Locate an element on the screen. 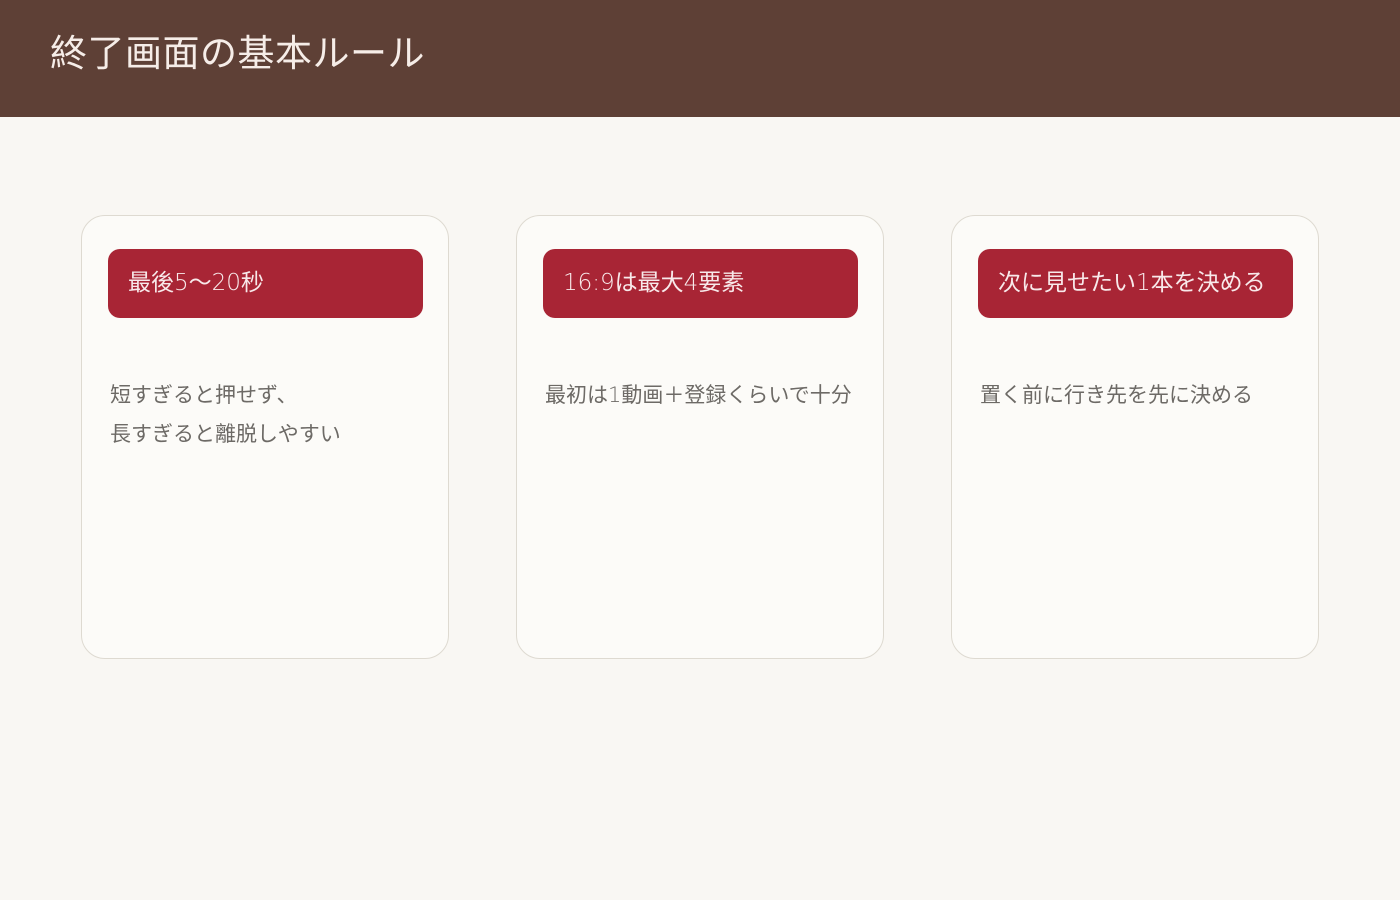 This screenshot has height=900, width=1400. card-body-line: 置く前に行き先を先に決める is located at coordinates (1116, 395).